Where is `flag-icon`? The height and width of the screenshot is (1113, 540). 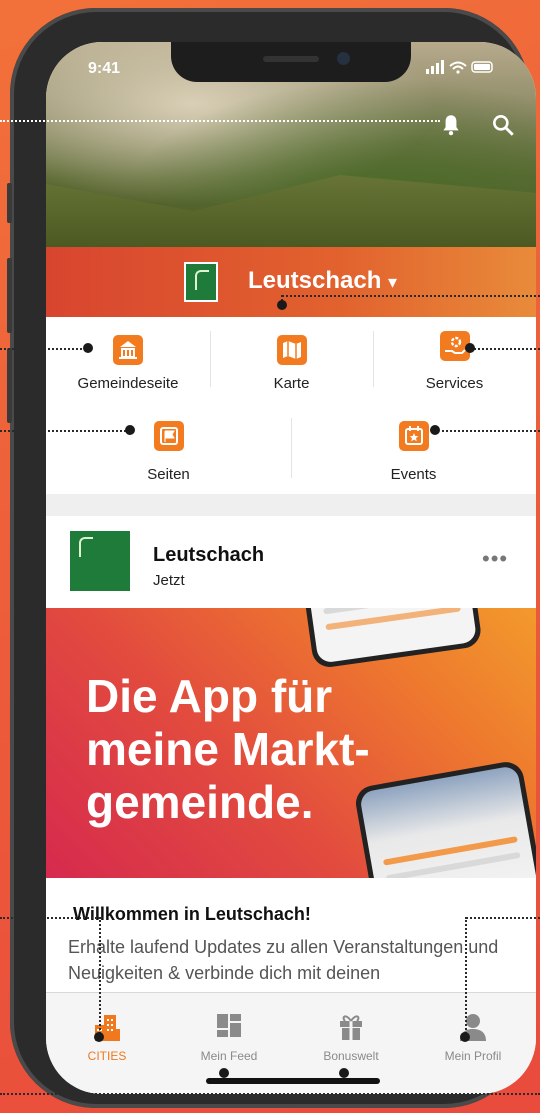 flag-icon is located at coordinates (168, 436).